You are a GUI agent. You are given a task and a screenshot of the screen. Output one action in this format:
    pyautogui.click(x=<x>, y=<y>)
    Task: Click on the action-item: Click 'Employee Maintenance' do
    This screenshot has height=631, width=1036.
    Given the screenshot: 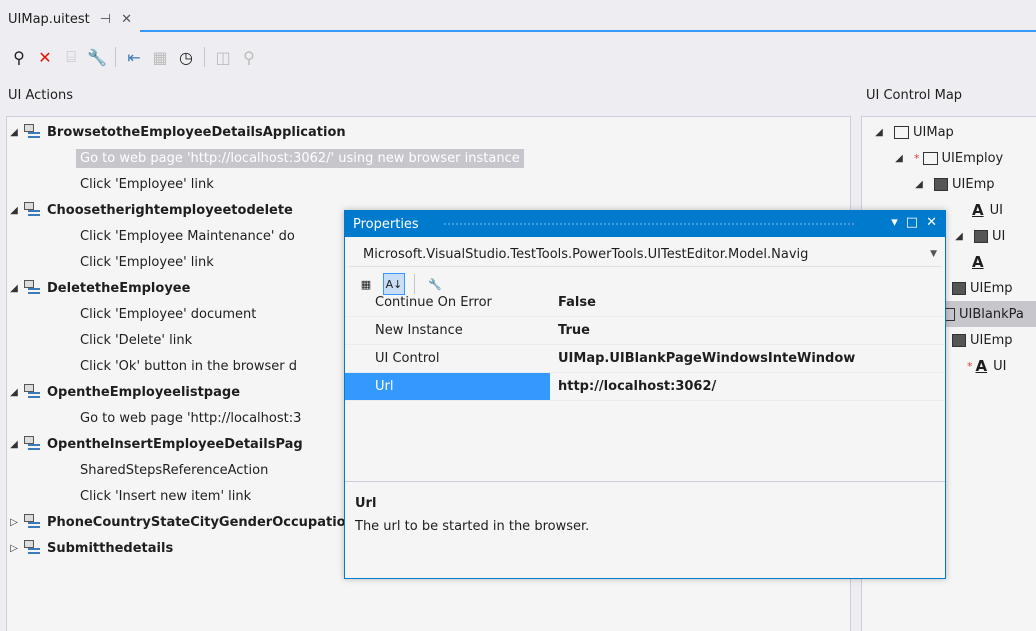 What is the action you would take?
    pyautogui.click(x=151, y=236)
    